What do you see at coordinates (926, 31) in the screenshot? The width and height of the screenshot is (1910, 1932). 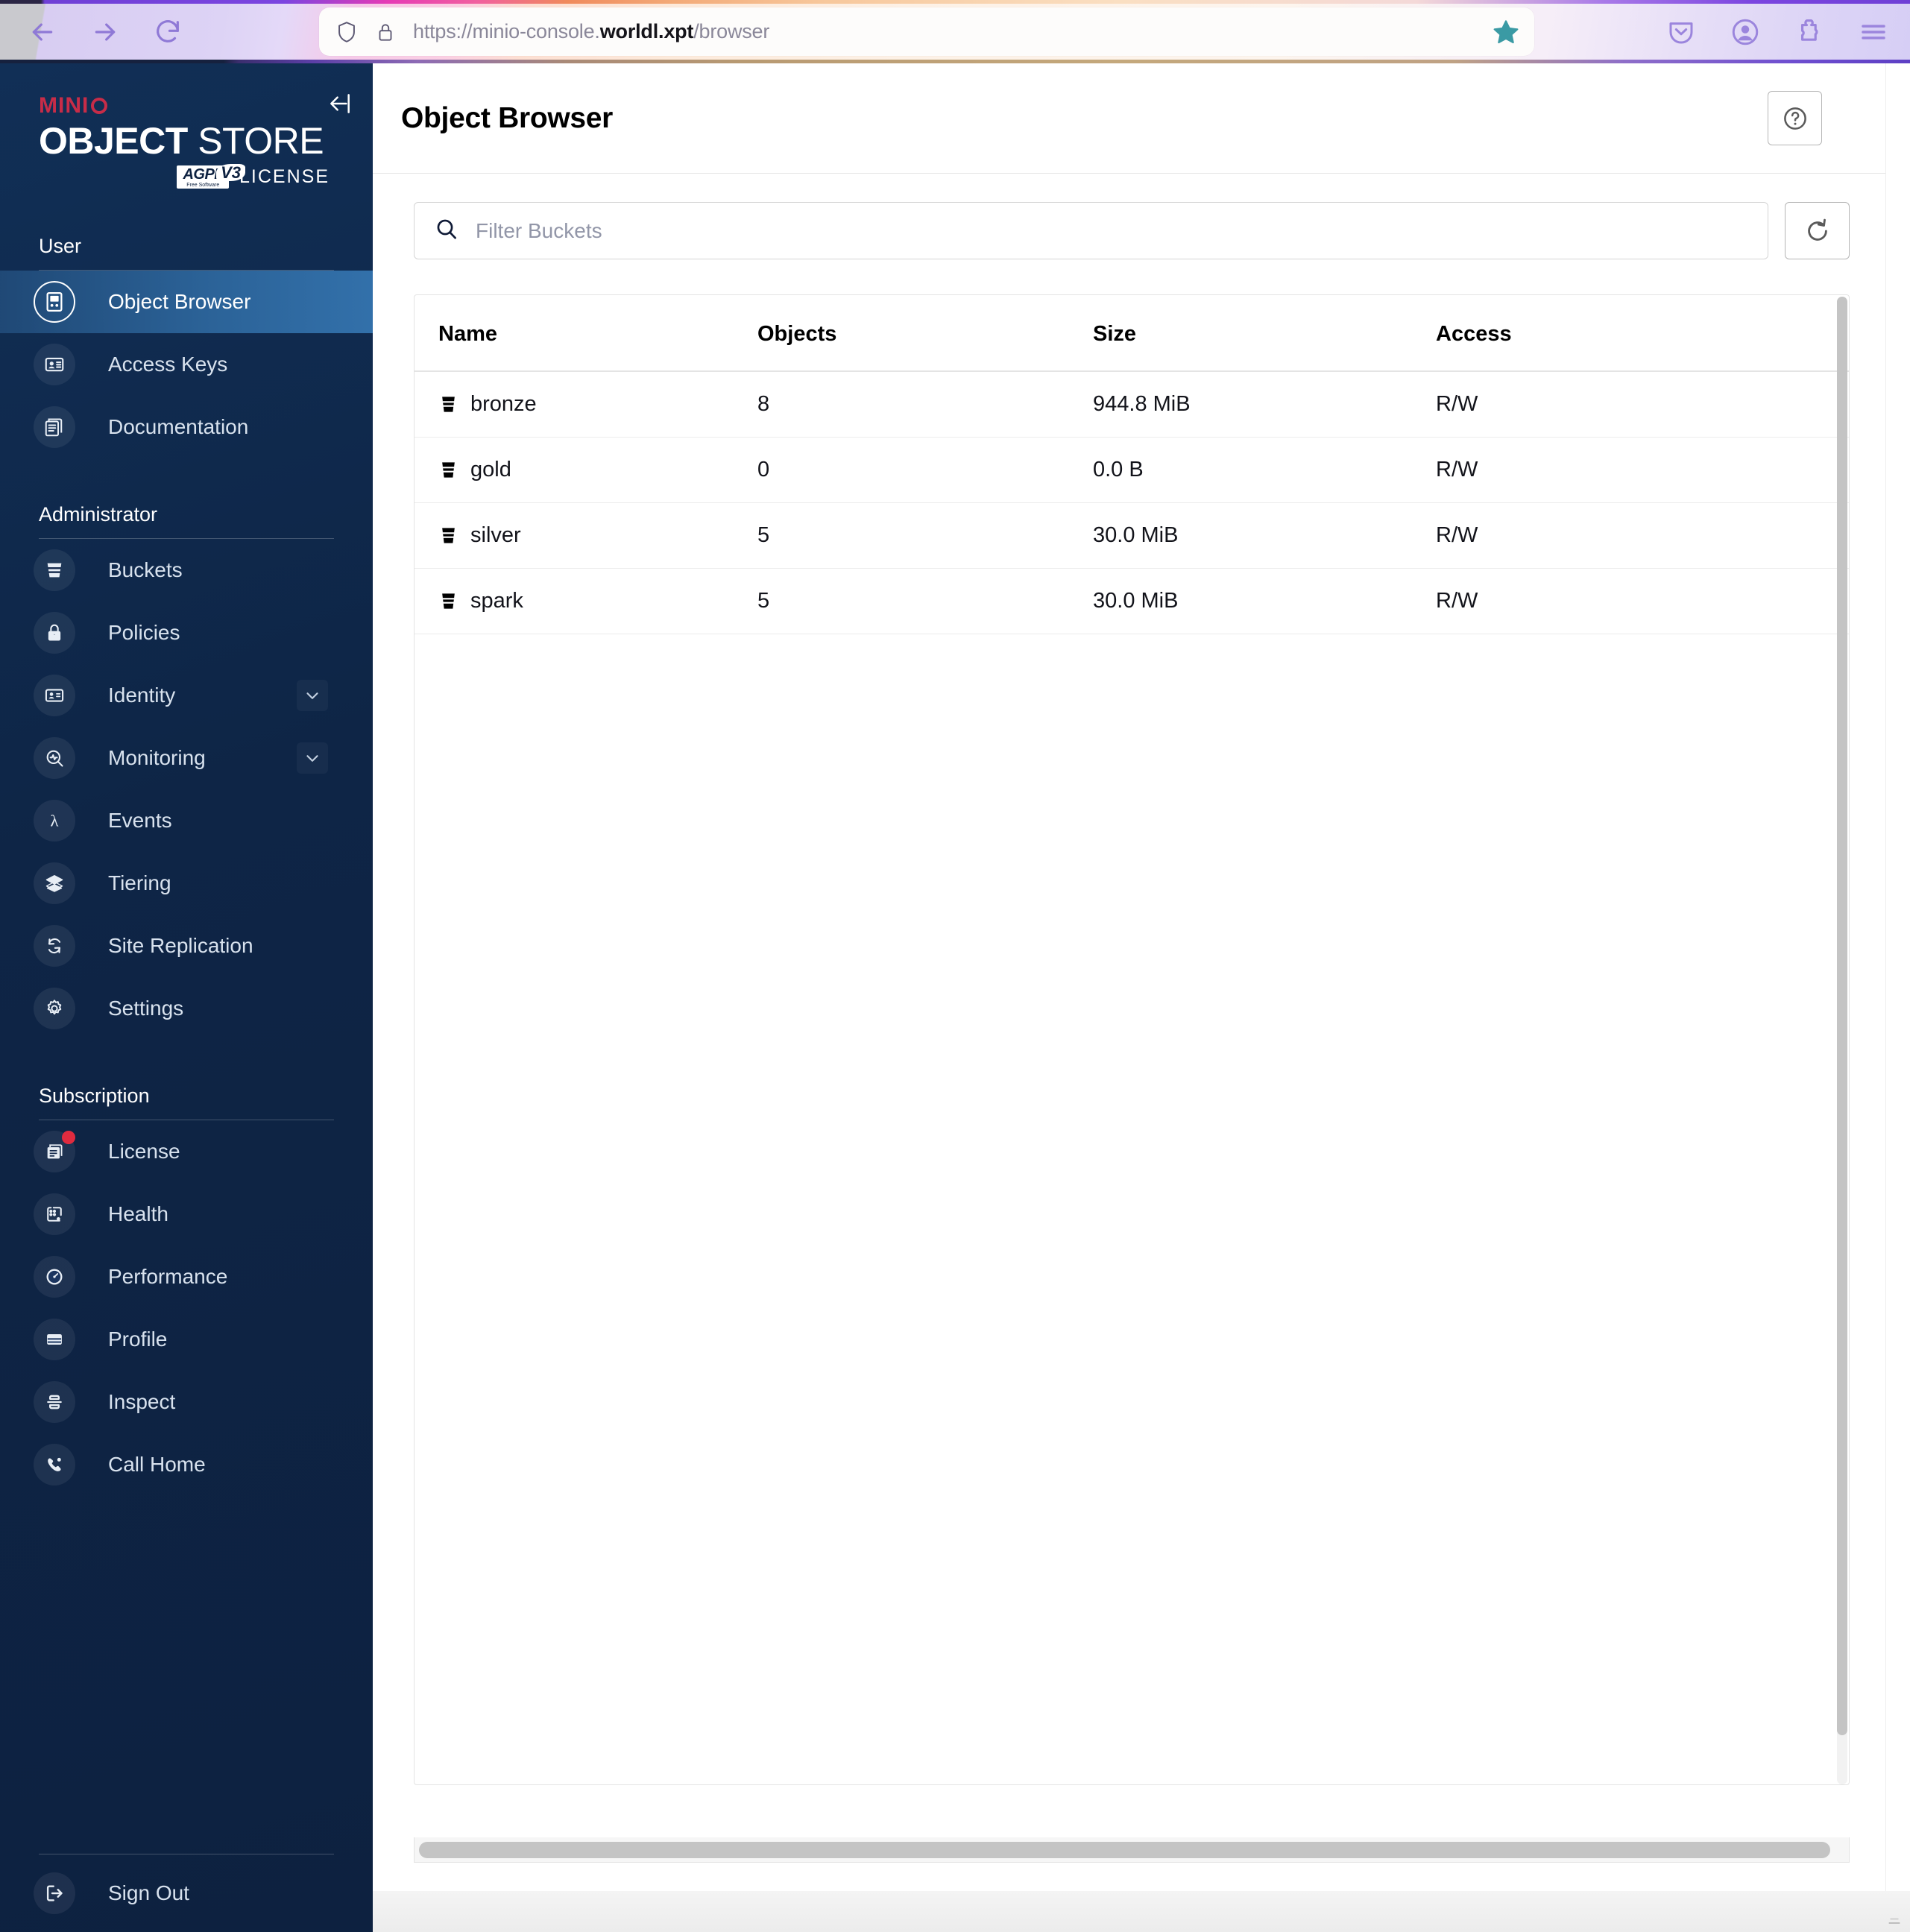 I see `url-bar: https://minio-console.worldl.xpt/browser` at bounding box center [926, 31].